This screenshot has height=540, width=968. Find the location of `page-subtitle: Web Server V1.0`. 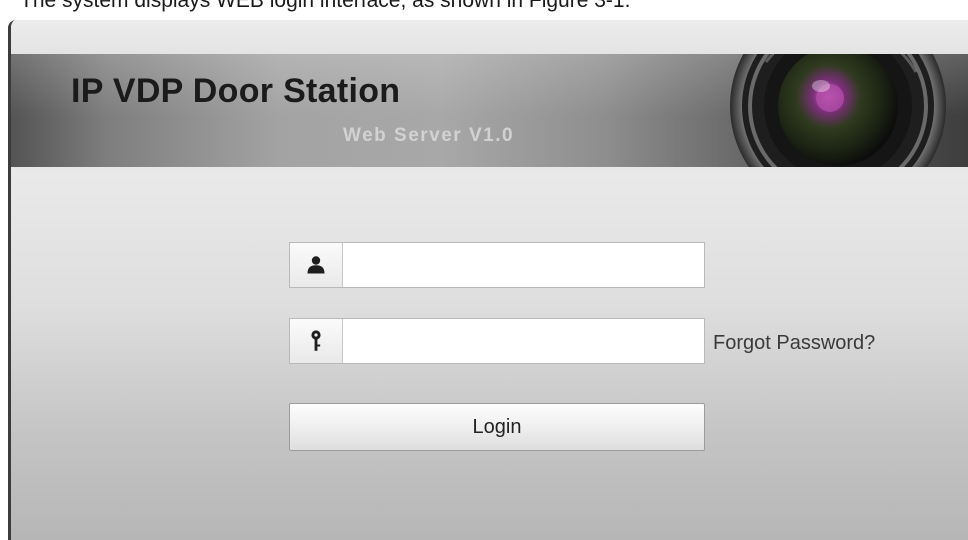

page-subtitle: Web Server V1.0 is located at coordinates (429, 135).